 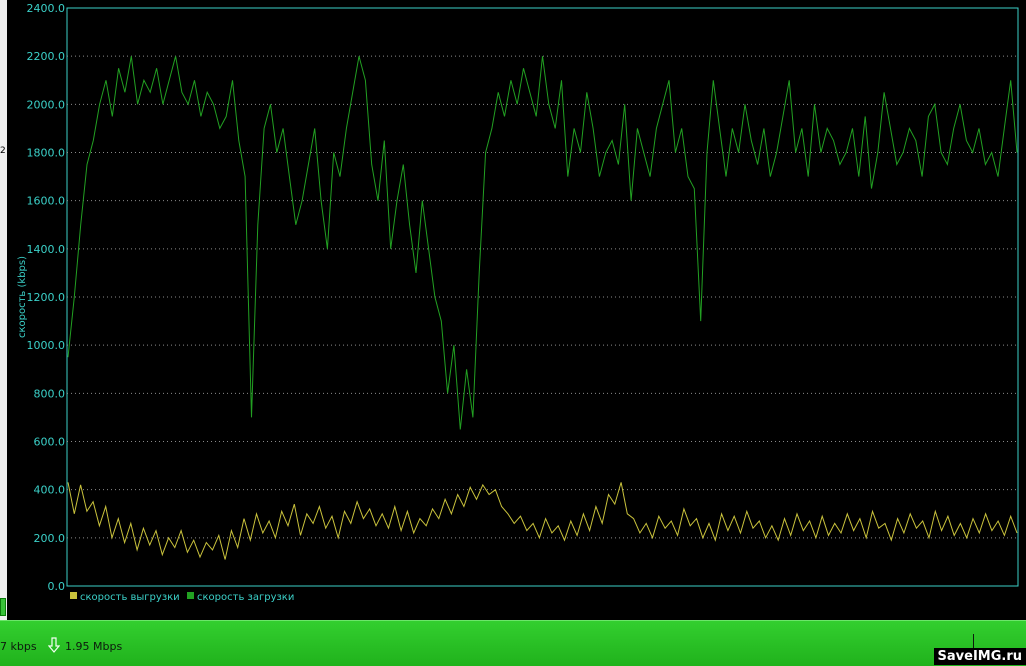 What do you see at coordinates (73, 595) in the screenshot?
I see `legend-swatch-upload` at bounding box center [73, 595].